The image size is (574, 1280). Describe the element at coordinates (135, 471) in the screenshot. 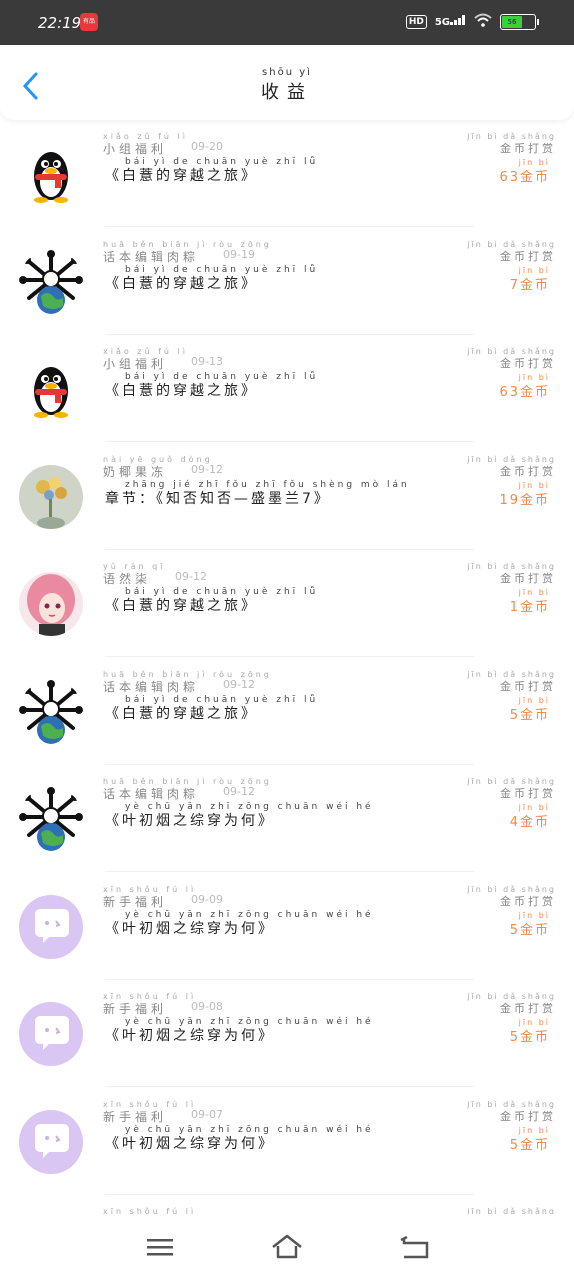

I see `user-name: 奶椰果冻` at that location.